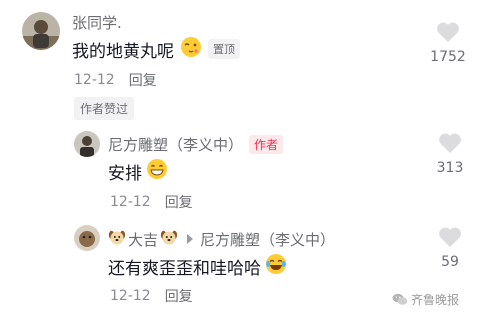 The width and height of the screenshot is (480, 319). I want to click on comment-header: 大吉 尼方雕塑（李义中）, so click(221, 239).